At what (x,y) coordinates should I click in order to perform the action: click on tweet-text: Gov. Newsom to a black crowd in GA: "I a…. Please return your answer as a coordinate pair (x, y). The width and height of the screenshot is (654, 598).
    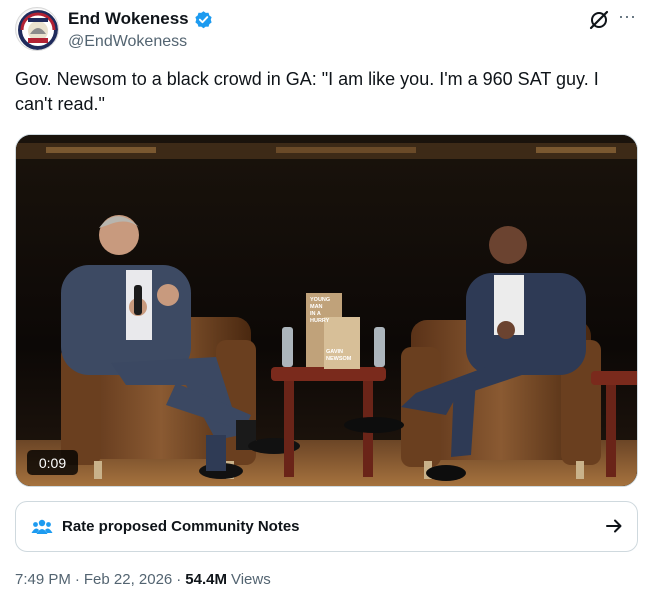
    Looking at the image, I should click on (307, 91).